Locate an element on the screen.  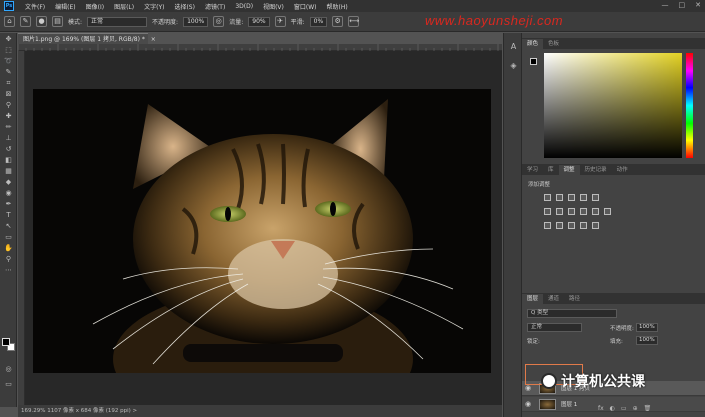
move-tool-icon: ✥ is located at coordinates (8, 39).